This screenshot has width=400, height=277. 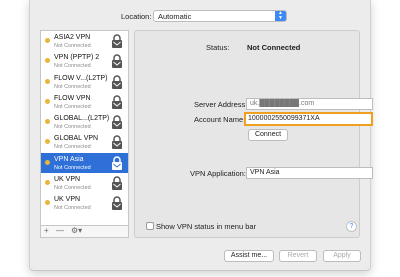 What do you see at coordinates (82, 119) in the screenshot?
I see `service-name: GLOBAL...(L2TP)` at bounding box center [82, 119].